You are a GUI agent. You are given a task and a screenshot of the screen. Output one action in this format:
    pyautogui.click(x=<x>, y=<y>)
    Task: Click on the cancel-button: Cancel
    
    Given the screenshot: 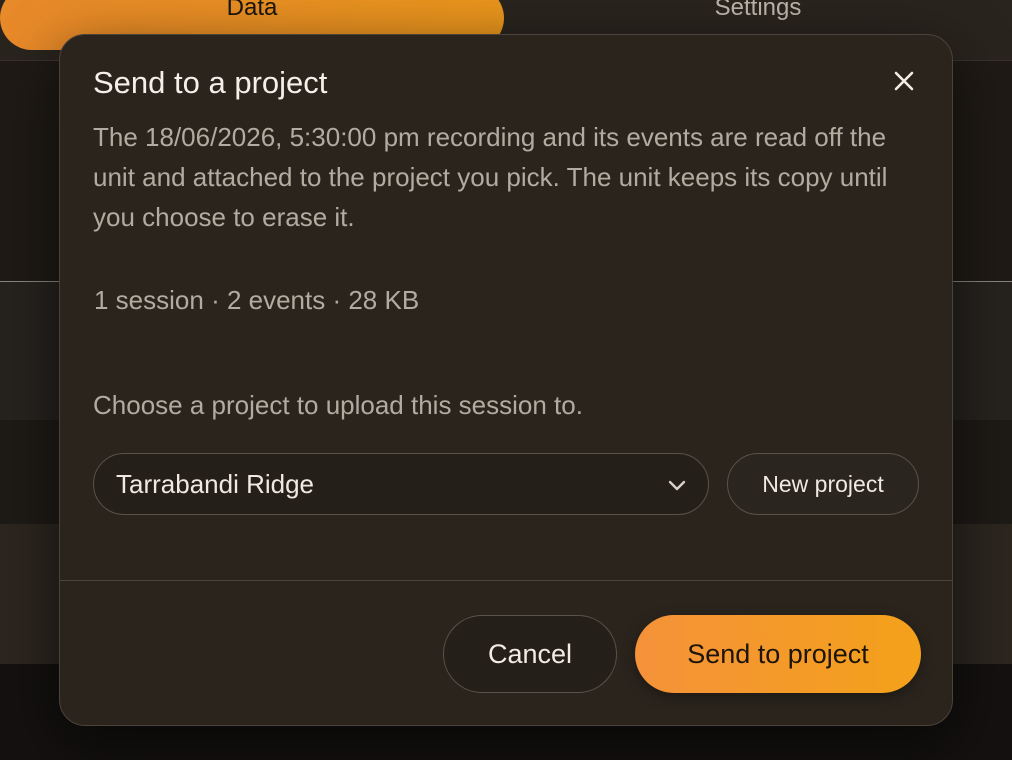 What is the action you would take?
    pyautogui.click(x=530, y=654)
    